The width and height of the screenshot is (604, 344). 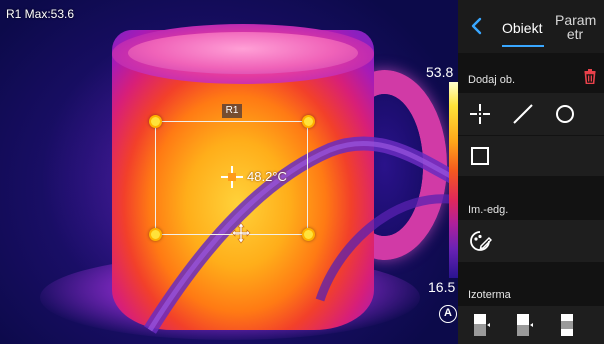 What do you see at coordinates (565, 114) in the screenshot?
I see `circle-tool-icon` at bounding box center [565, 114].